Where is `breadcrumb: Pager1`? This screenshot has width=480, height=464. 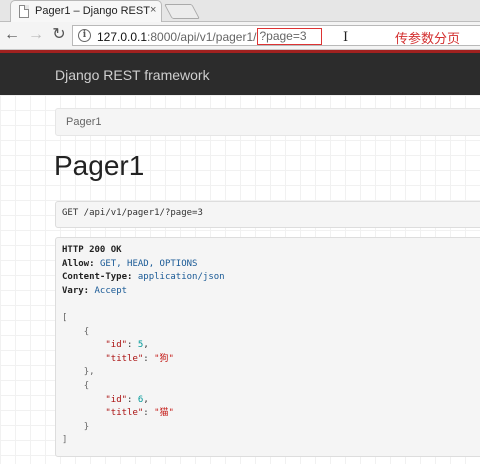 breadcrumb: Pager1 is located at coordinates (267, 122).